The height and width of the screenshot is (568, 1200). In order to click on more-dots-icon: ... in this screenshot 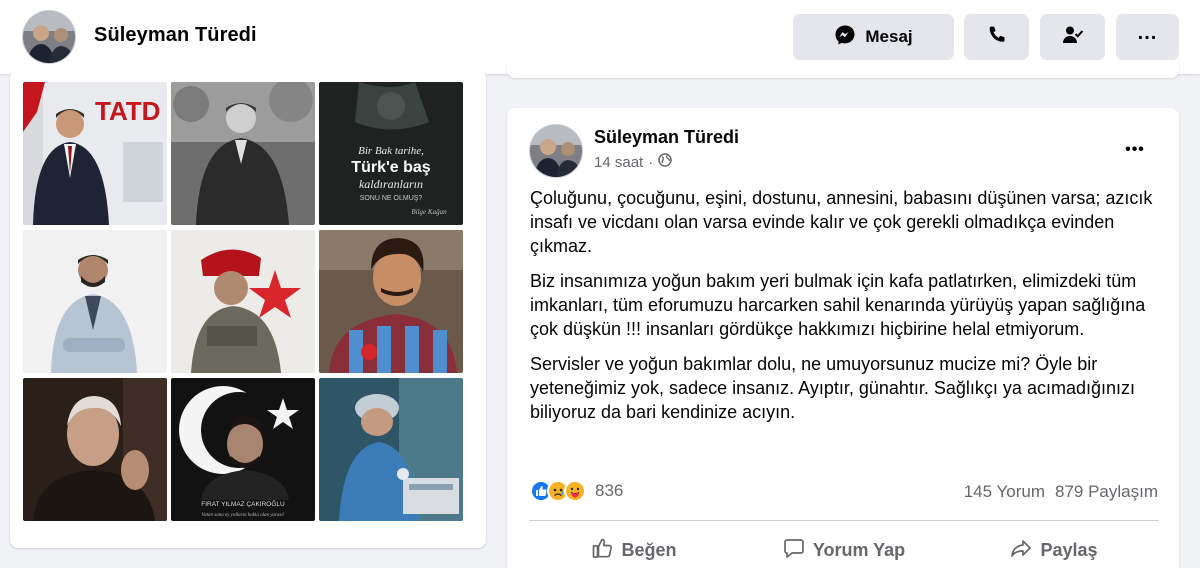, I will do `click(1147, 33)`.